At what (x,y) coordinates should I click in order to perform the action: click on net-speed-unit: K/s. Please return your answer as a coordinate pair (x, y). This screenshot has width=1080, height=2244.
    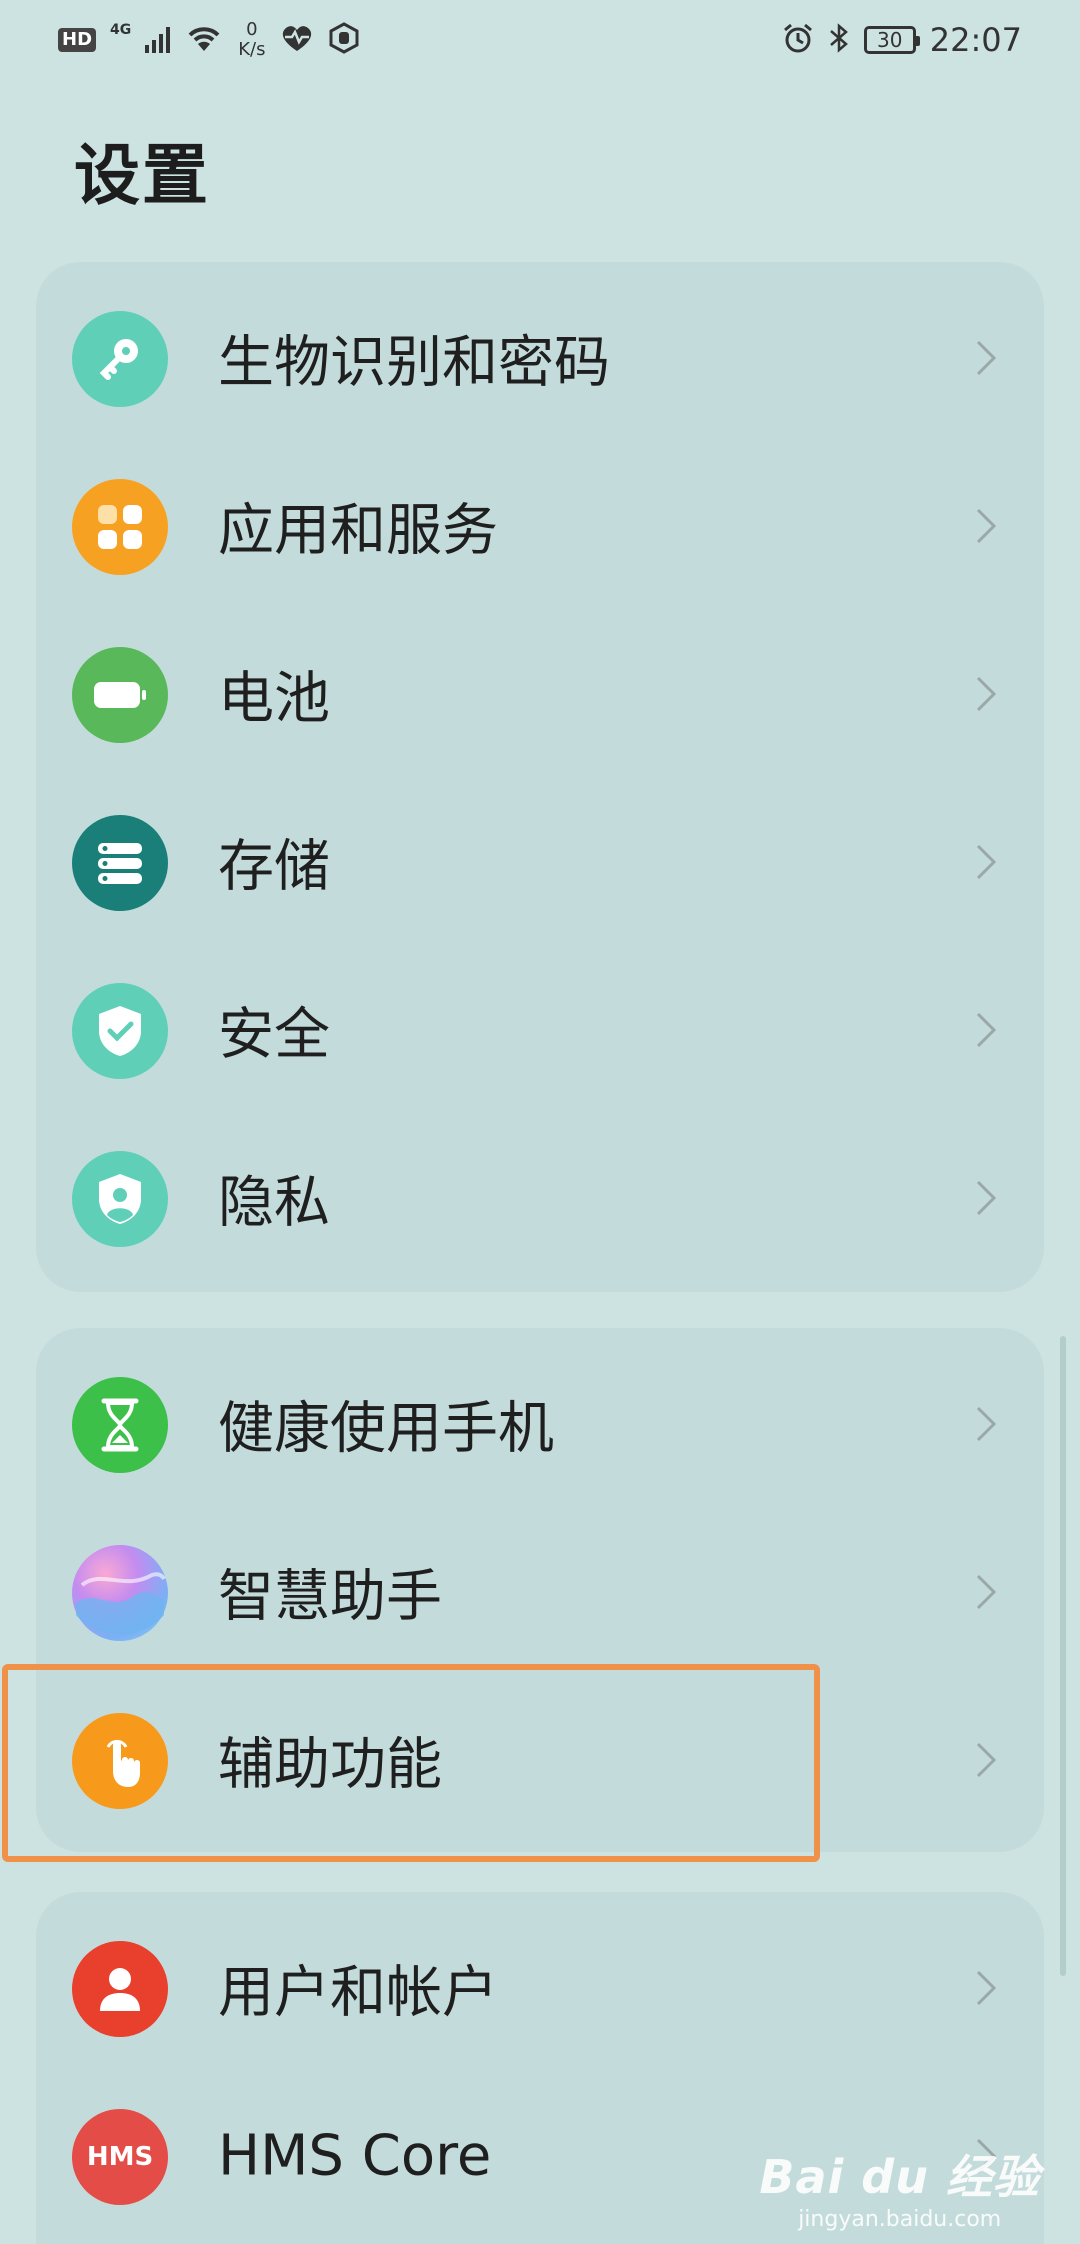
    Looking at the image, I should click on (252, 49).